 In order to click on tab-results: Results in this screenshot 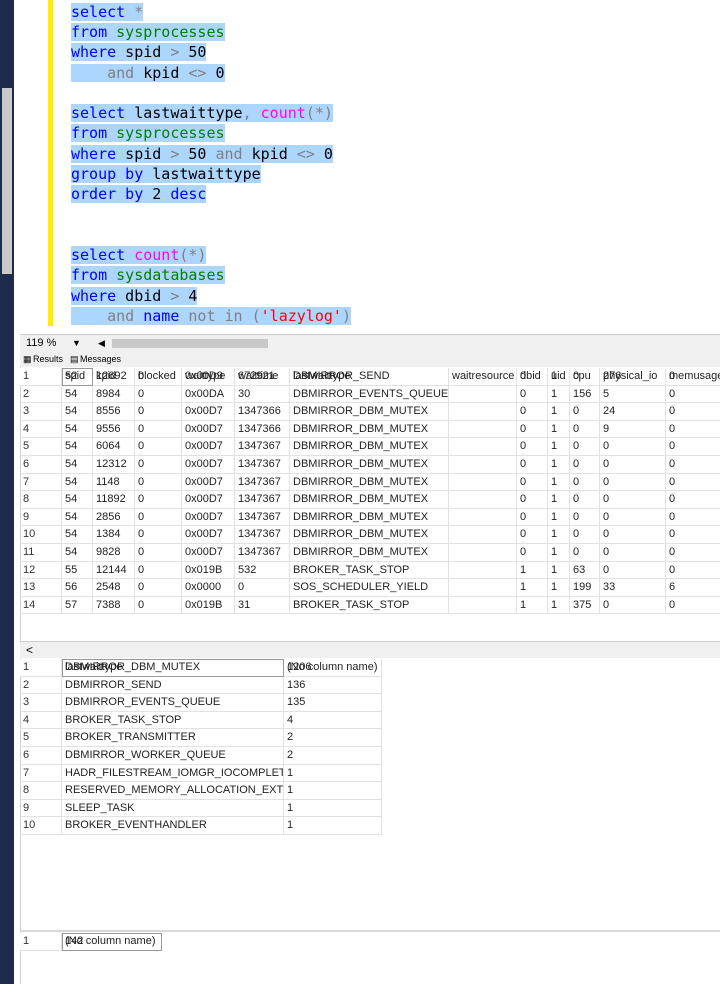, I will do `click(48, 359)`.